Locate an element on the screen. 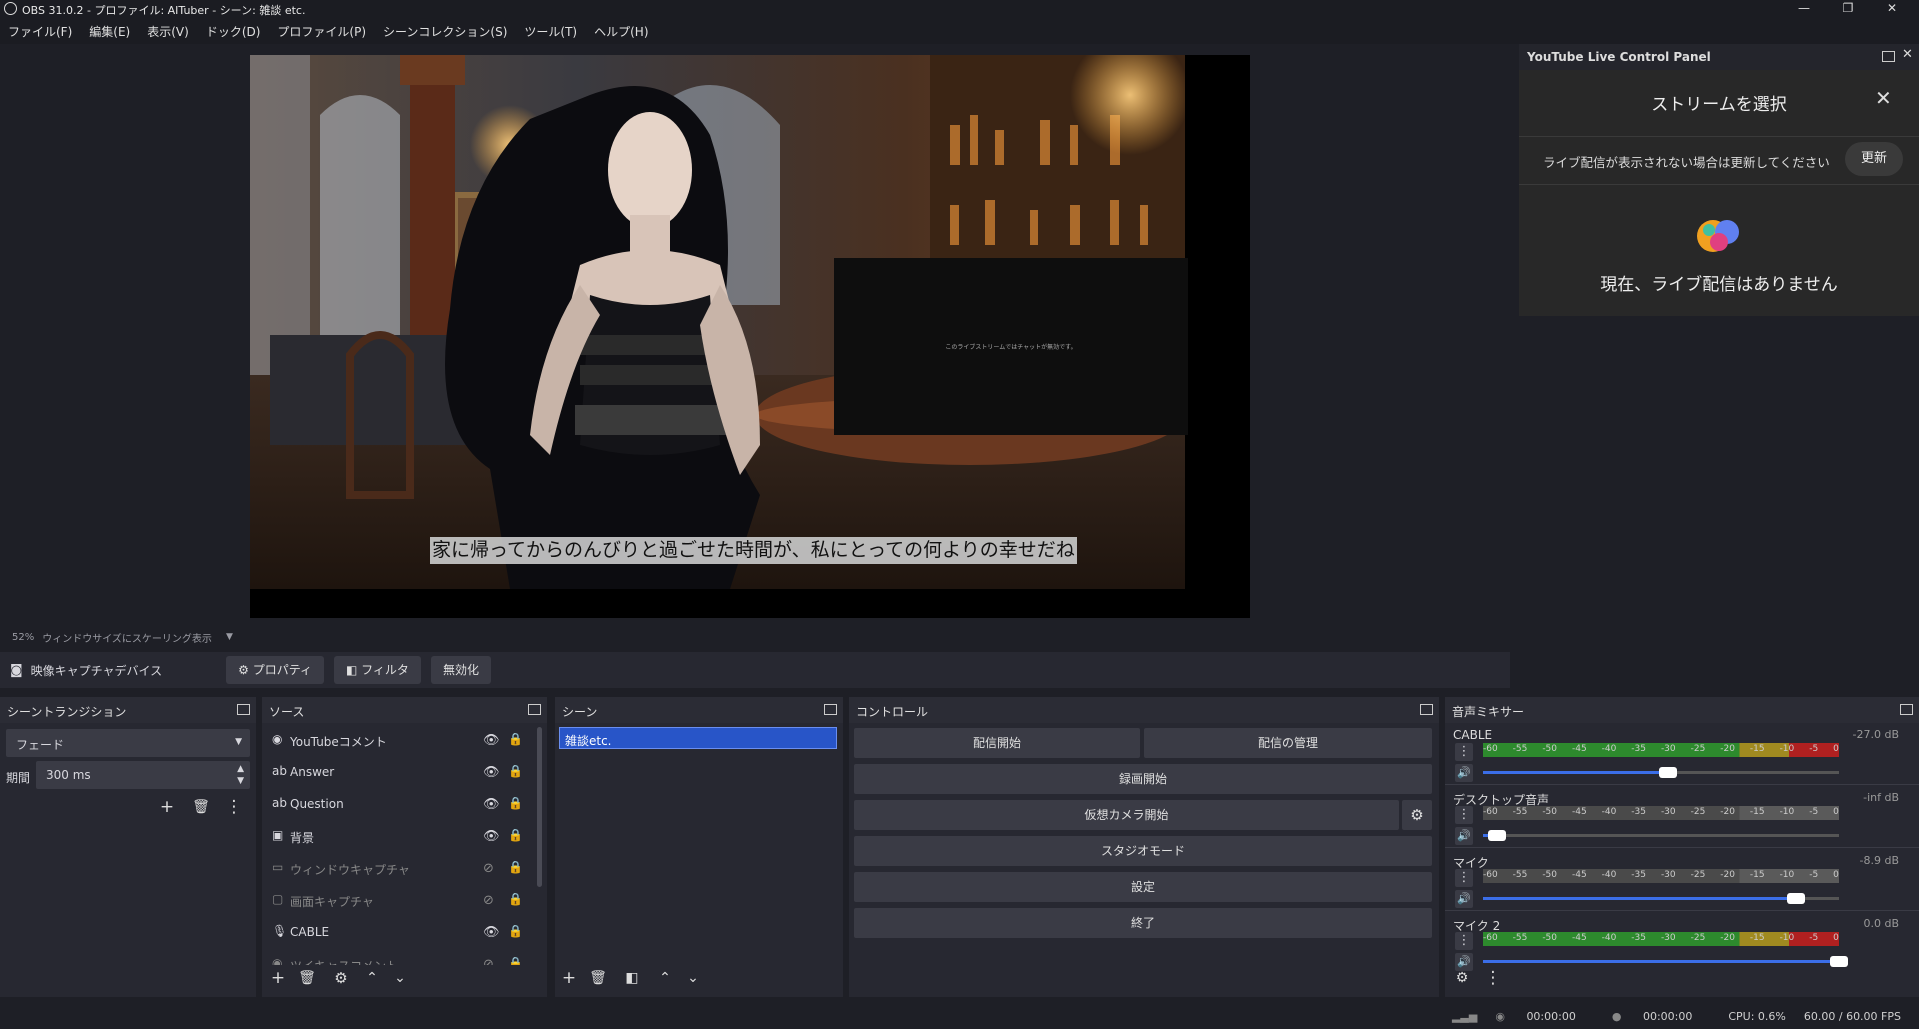  dock-header: ソース is located at coordinates (404, 710).